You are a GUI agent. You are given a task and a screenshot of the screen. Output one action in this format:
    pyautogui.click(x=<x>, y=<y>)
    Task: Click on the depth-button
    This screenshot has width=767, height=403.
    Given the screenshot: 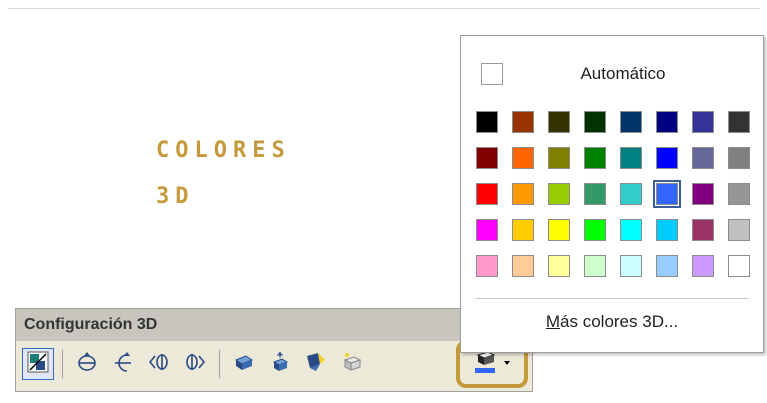 What is the action you would take?
    pyautogui.click(x=244, y=364)
    